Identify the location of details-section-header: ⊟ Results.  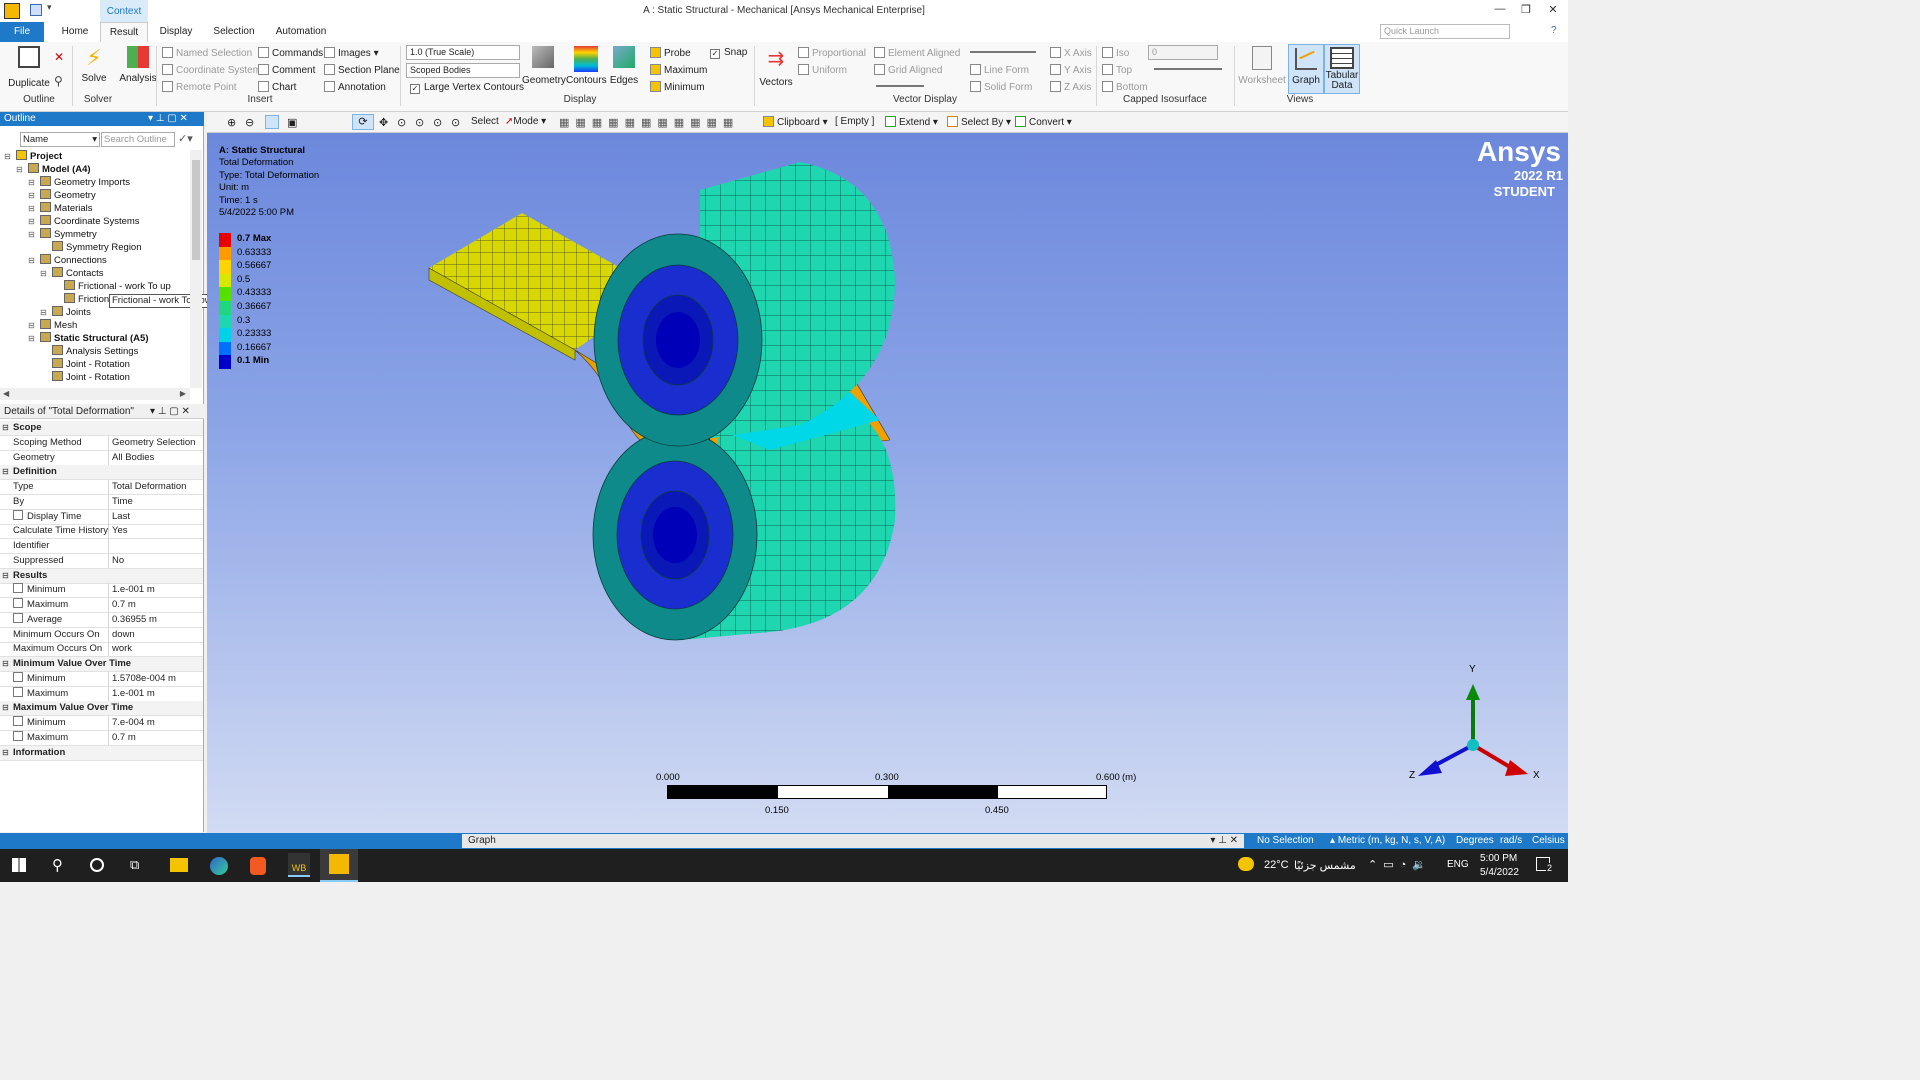
(101, 576).